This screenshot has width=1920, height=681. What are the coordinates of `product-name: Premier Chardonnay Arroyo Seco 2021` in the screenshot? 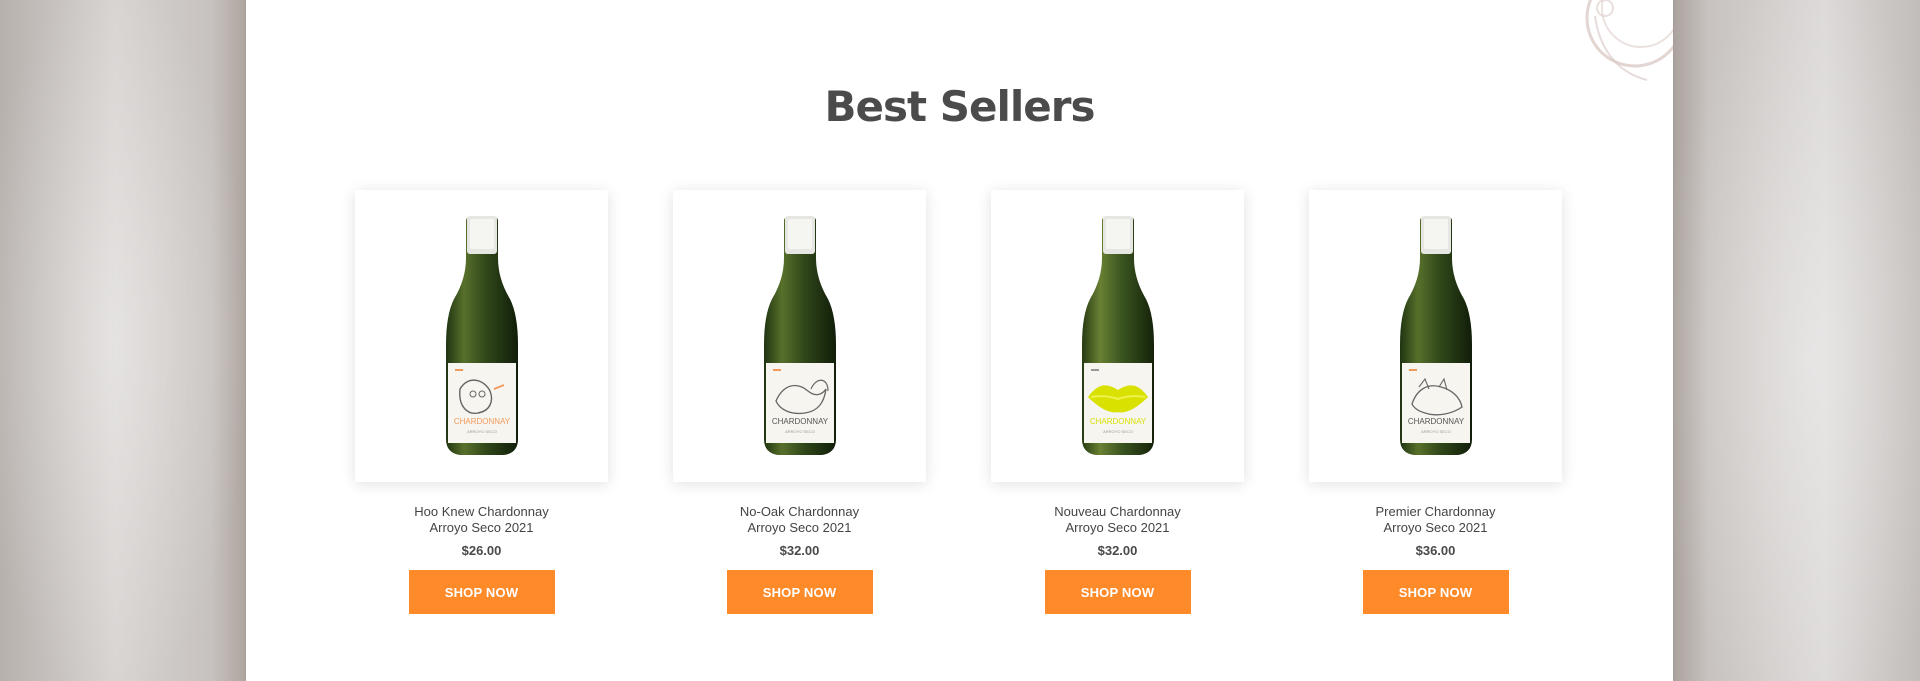 It's located at (1435, 520).